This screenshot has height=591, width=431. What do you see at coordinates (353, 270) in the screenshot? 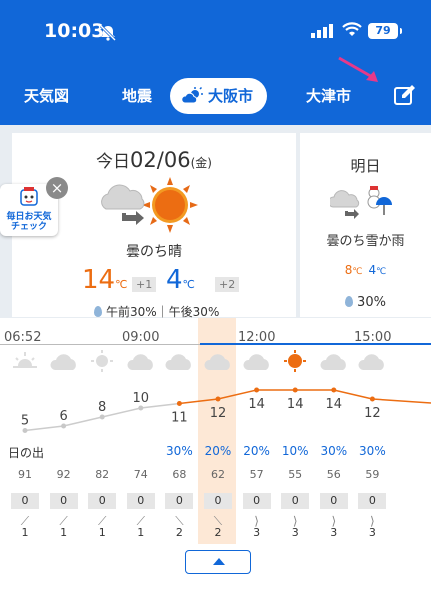
I see `tomorrow-high: 8℃` at bounding box center [353, 270].